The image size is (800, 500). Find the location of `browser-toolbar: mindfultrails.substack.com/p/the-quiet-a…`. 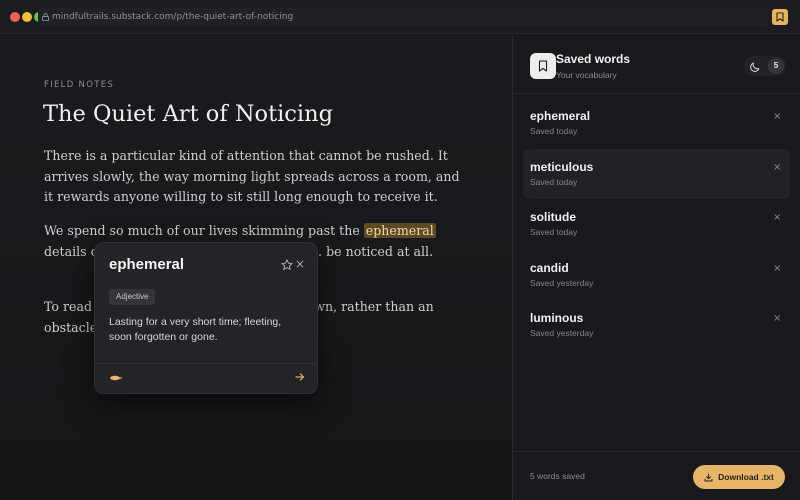

browser-toolbar: mindfultrails.substack.com/p/the-quiet-a… is located at coordinates (400, 17).